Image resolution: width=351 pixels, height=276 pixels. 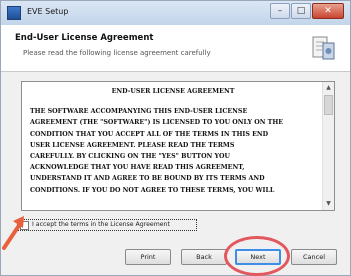 What do you see at coordinates (148, 257) in the screenshot?
I see `print-button: Print` at bounding box center [148, 257].